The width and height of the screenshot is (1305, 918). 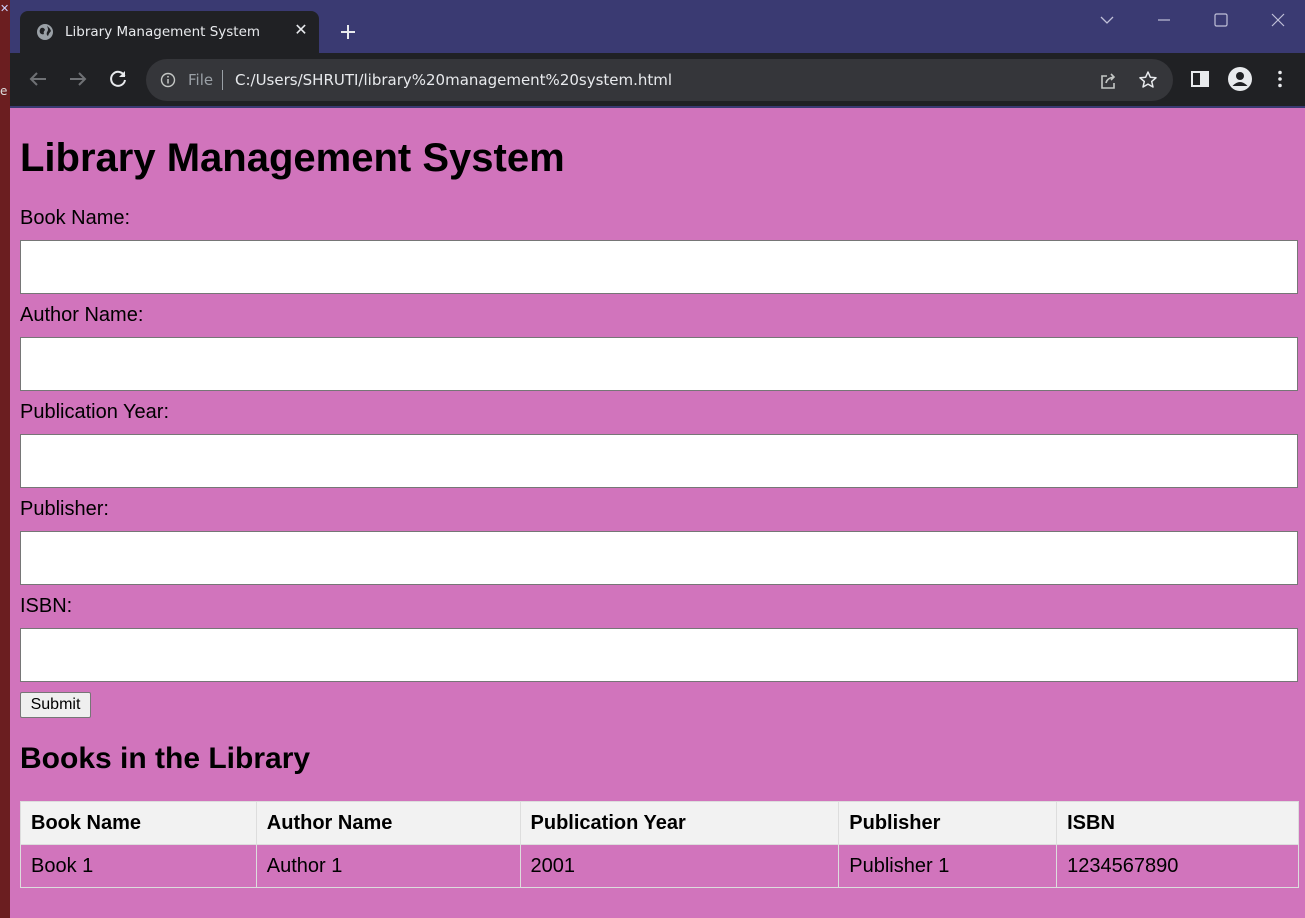 What do you see at coordinates (659, 655) in the screenshot?
I see `isbn-input` at bounding box center [659, 655].